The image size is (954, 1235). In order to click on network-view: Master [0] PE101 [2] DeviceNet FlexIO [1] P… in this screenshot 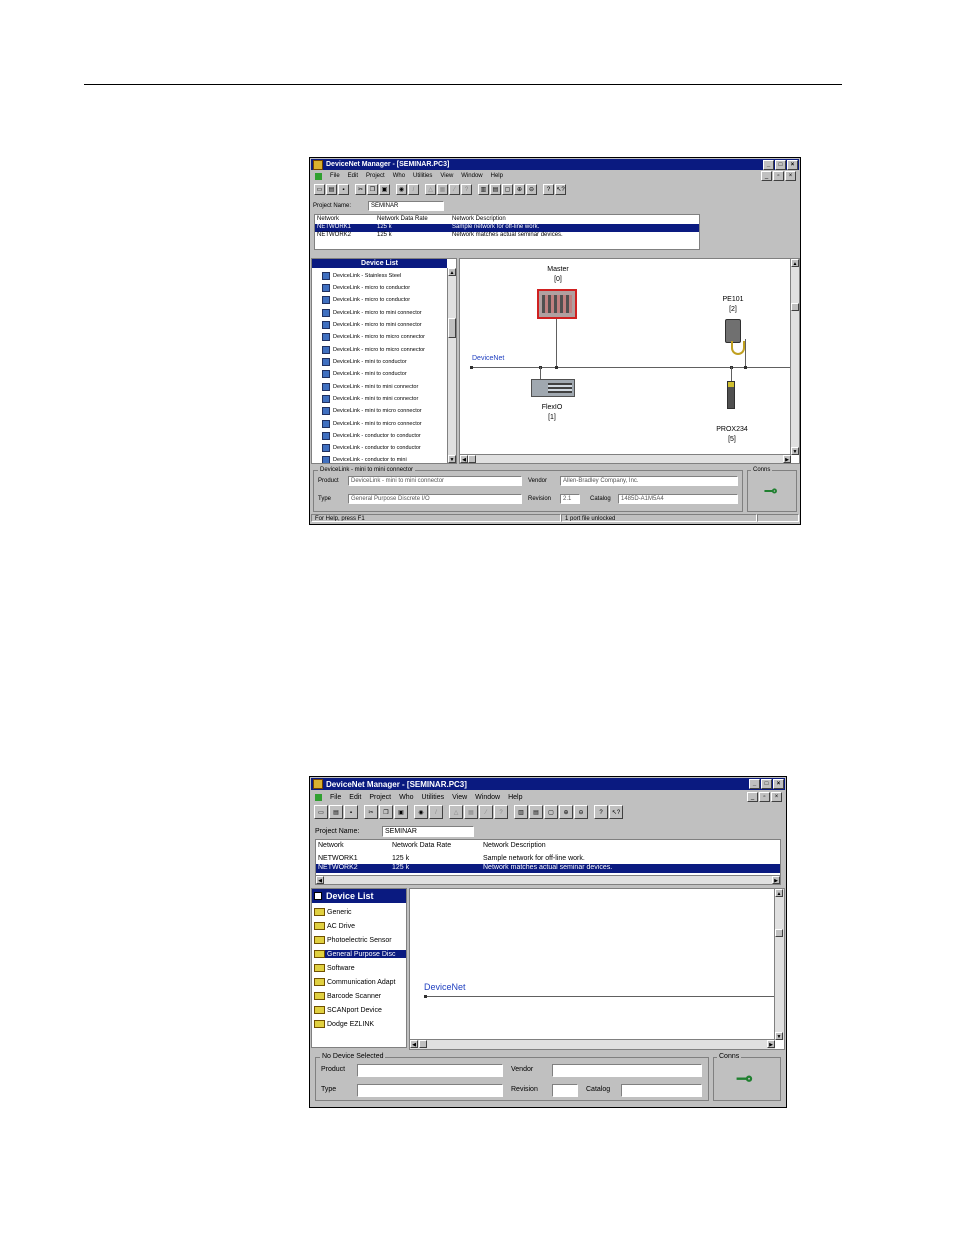, I will do `click(629, 361)`.